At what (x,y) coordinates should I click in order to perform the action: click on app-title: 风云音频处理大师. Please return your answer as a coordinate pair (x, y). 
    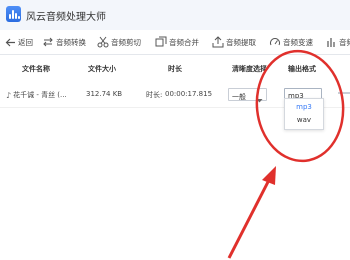
    Looking at the image, I should click on (66, 17).